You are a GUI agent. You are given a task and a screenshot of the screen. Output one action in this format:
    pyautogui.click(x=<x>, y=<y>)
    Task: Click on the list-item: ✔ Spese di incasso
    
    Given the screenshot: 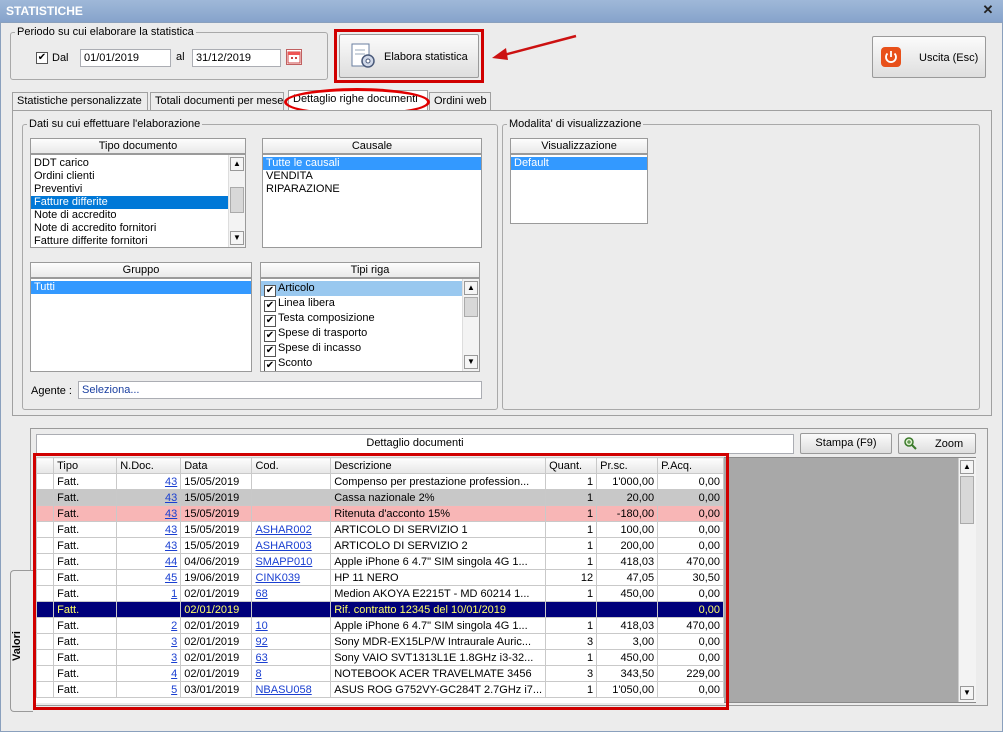 What is the action you would take?
    pyautogui.click(x=370, y=349)
    